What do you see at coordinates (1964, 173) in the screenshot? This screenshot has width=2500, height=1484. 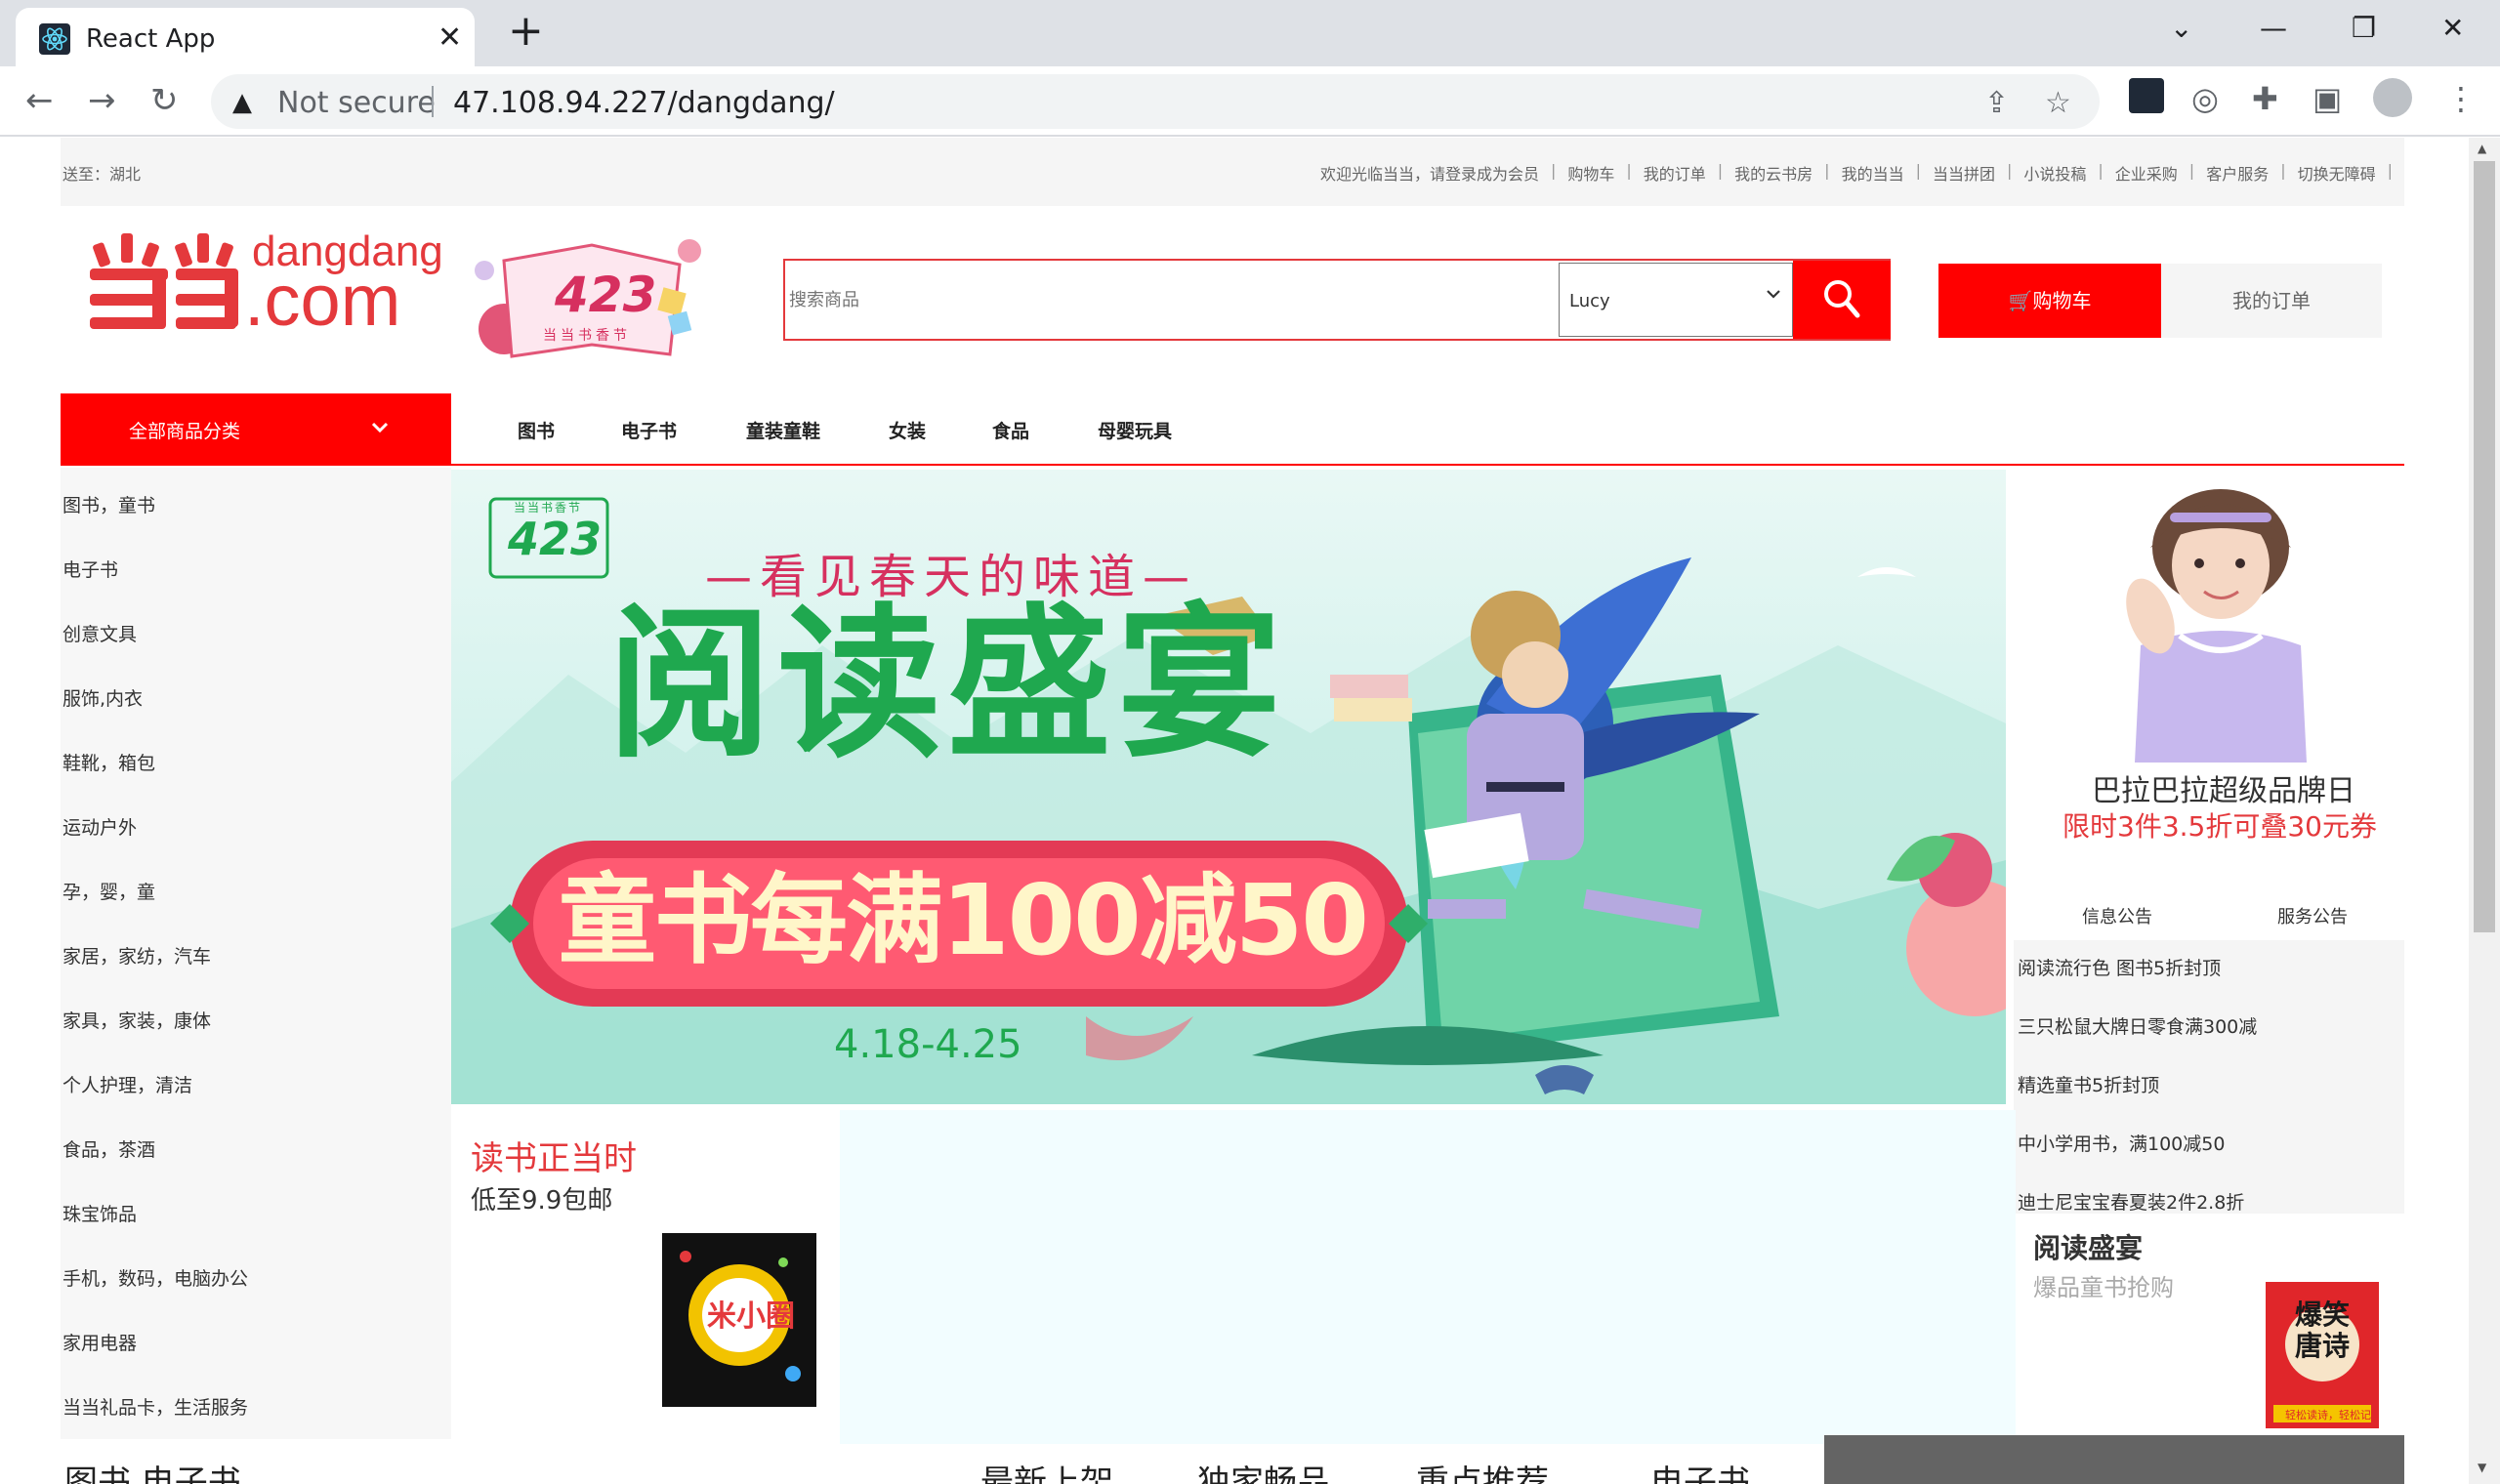 I see `toplink-group-buy: 当当拼团` at bounding box center [1964, 173].